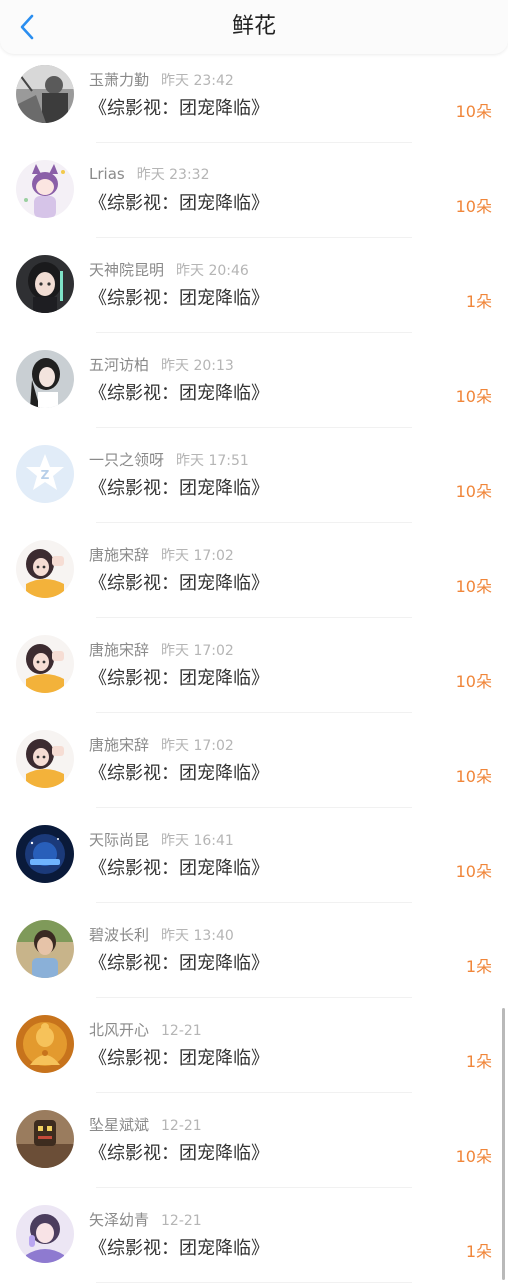  What do you see at coordinates (254, 1140) in the screenshot?
I see `flower-record-row: 坠星斌斌 12-21 《综影视：团宠降临》 10朵` at bounding box center [254, 1140].